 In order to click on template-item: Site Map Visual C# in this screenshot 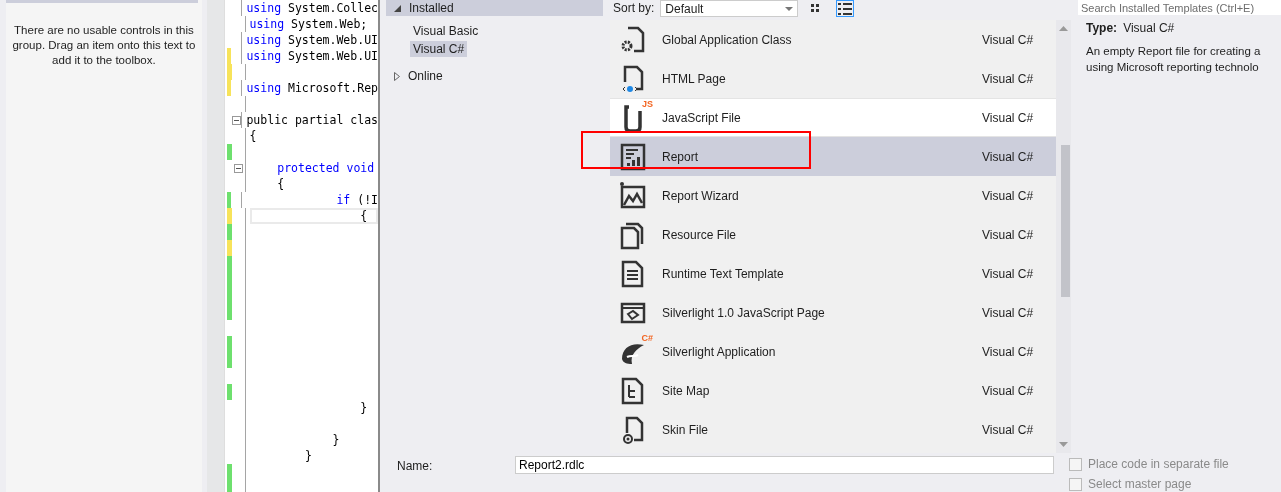, I will do `click(833, 390)`.